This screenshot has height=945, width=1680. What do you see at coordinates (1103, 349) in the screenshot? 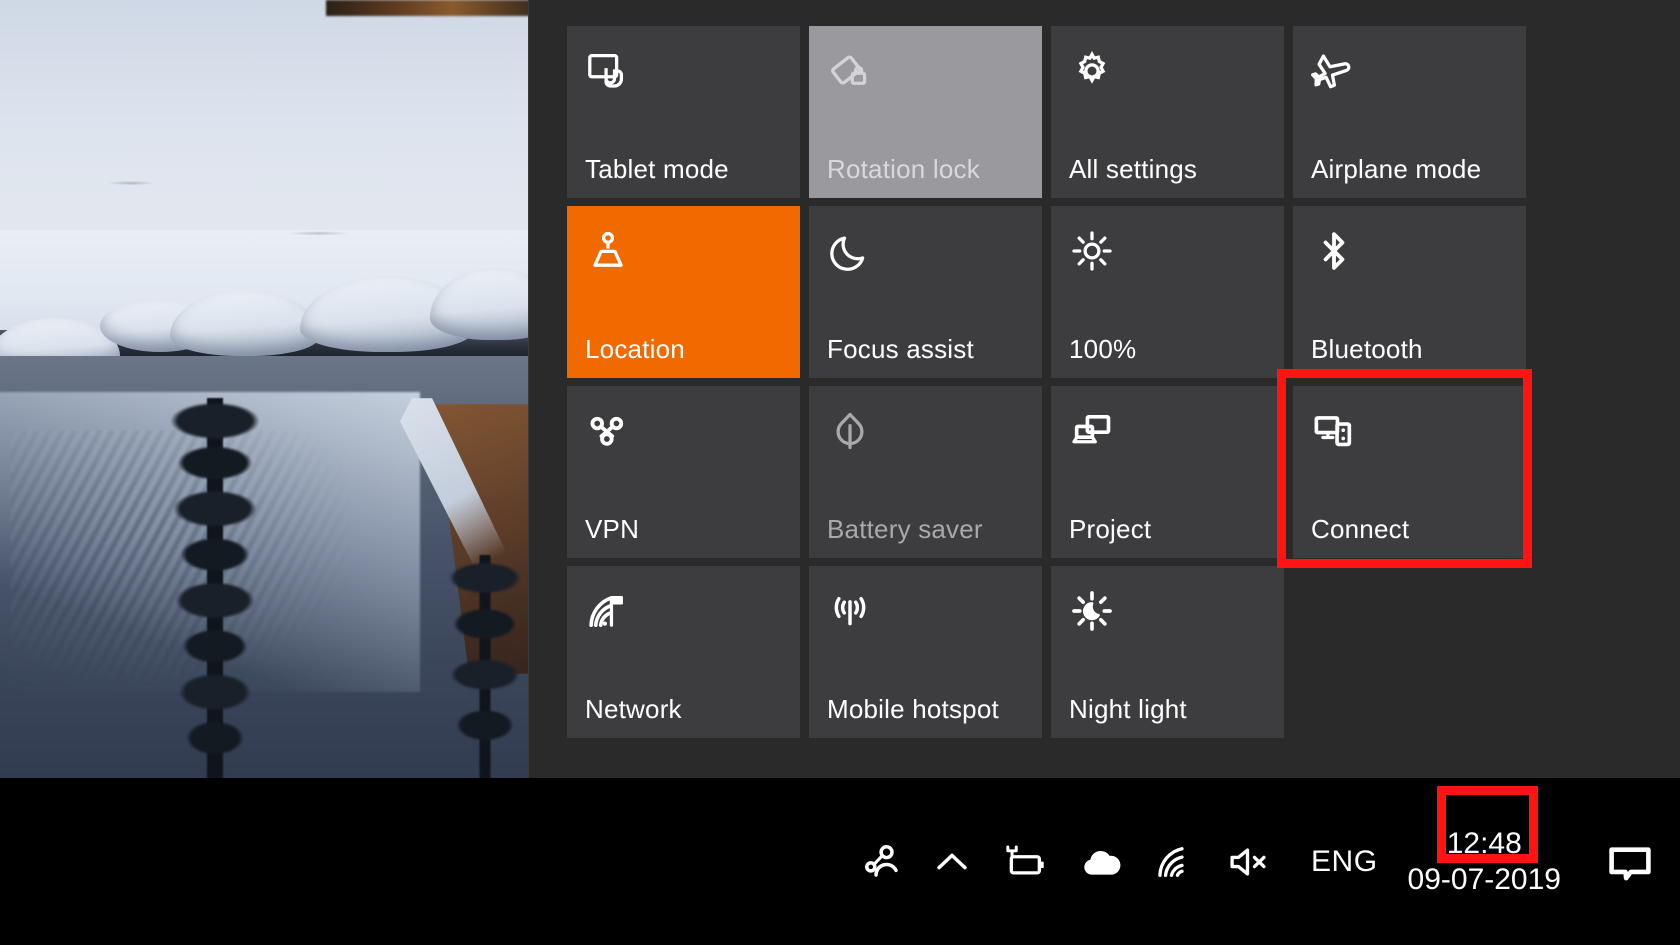
I see `quick-action-label: 100%` at bounding box center [1103, 349].